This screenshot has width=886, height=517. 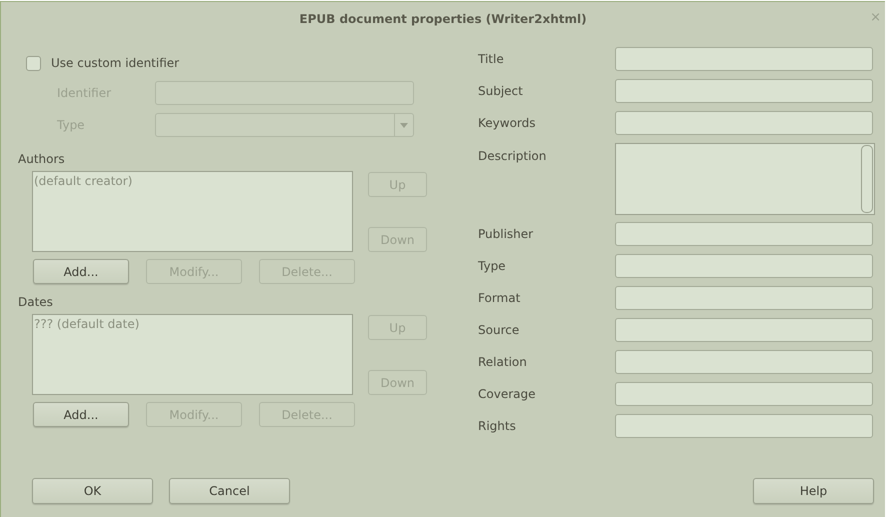 What do you see at coordinates (867, 179) in the screenshot?
I see `scrollbar` at bounding box center [867, 179].